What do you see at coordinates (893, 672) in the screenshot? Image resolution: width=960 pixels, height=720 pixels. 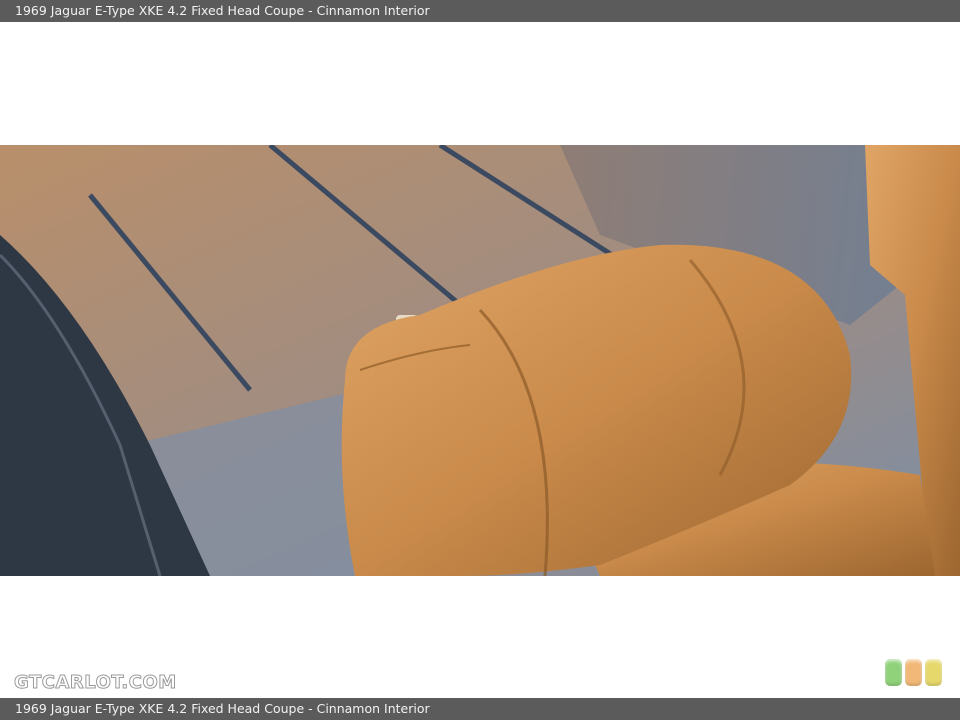 I see `green-swatch-icon` at bounding box center [893, 672].